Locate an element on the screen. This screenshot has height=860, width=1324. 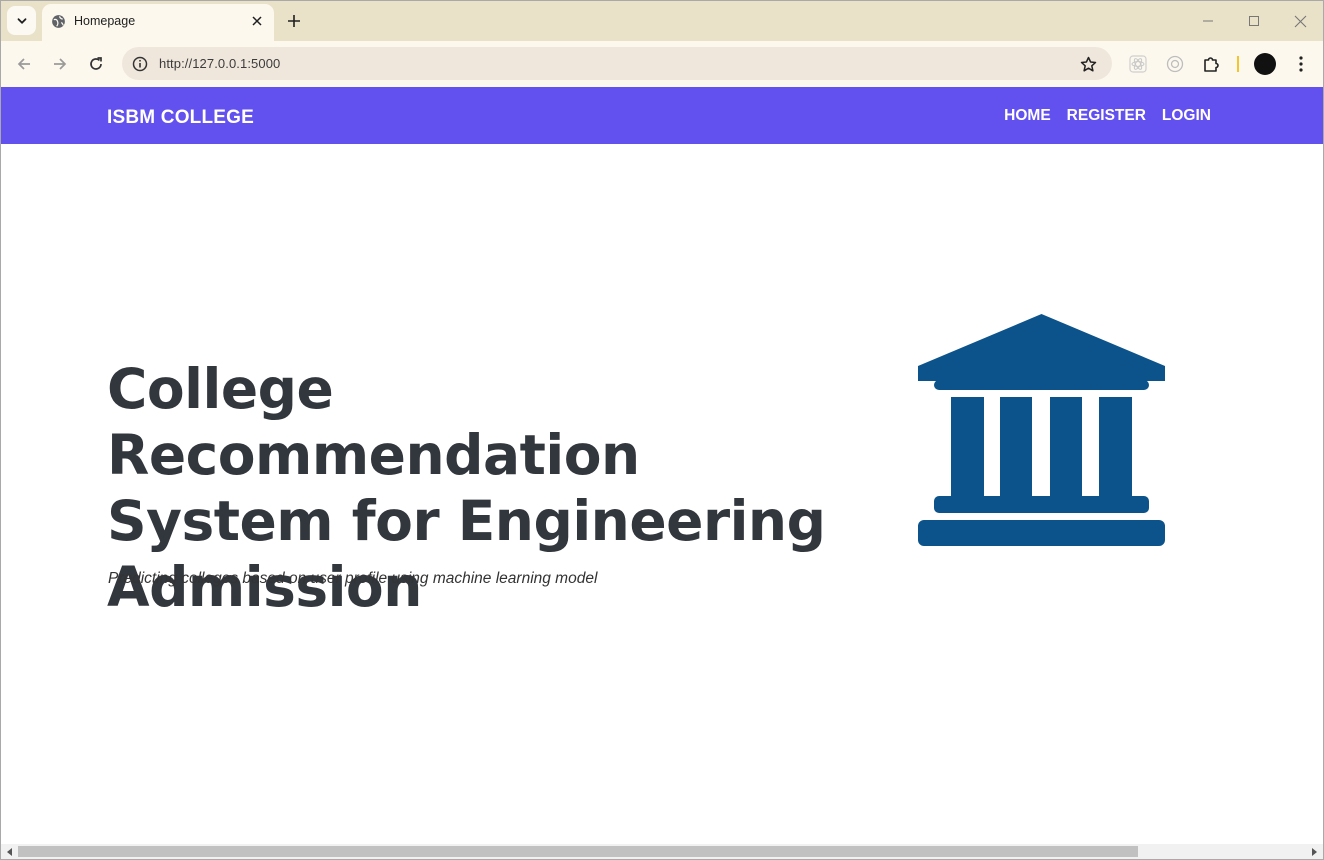
tab-search-button is located at coordinates (21, 20).